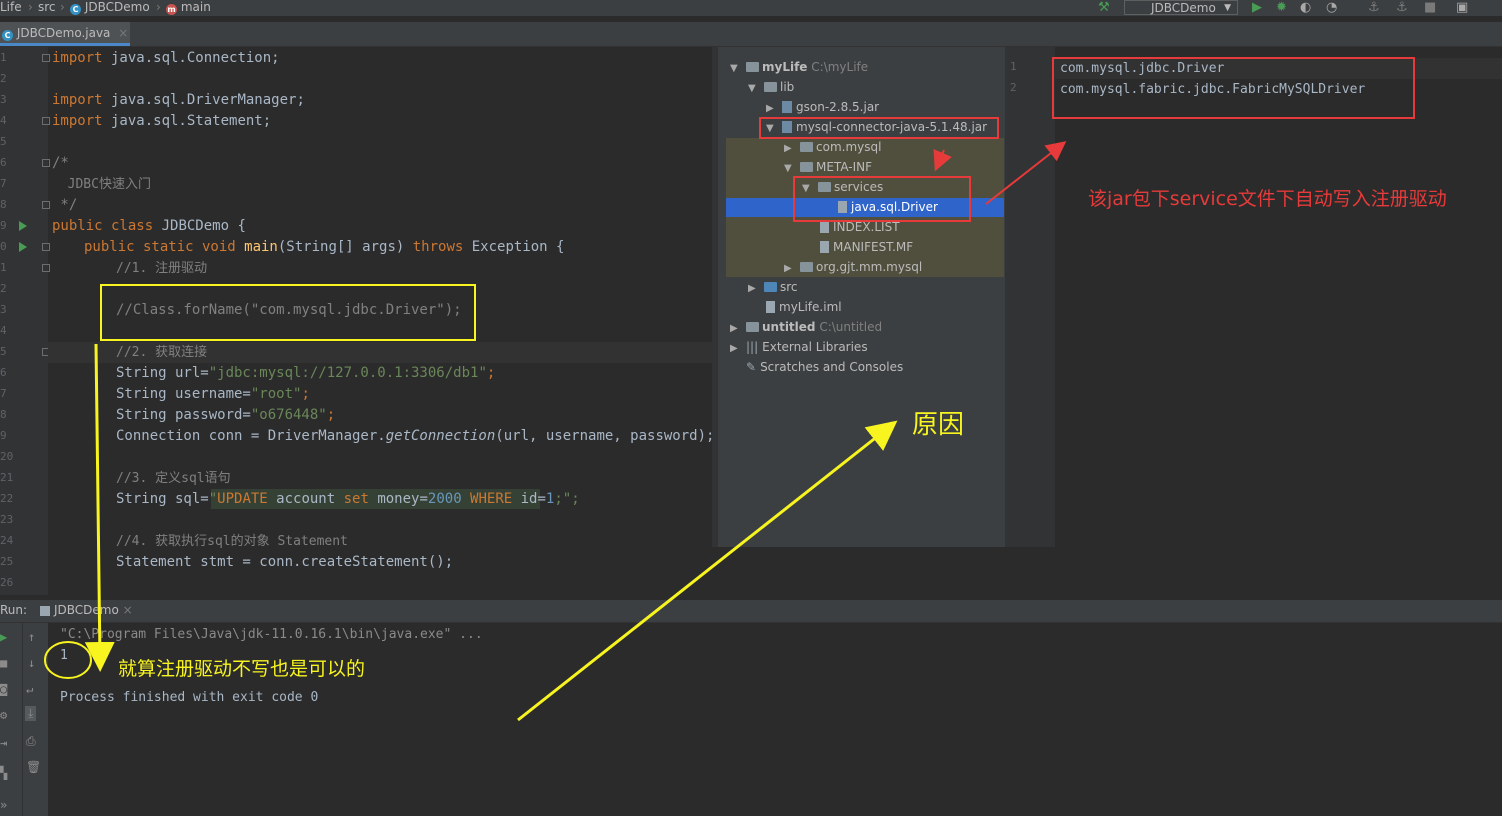  What do you see at coordinates (1026, 173) in the screenshot?
I see `red-arrow-file` at bounding box center [1026, 173].